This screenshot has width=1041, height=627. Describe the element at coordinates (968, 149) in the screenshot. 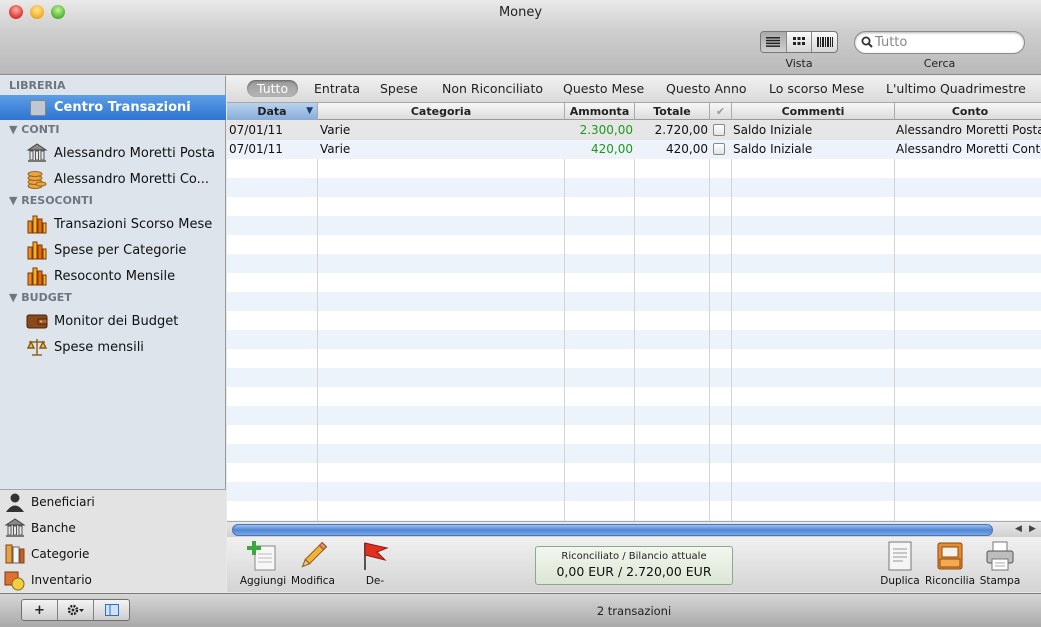

I see `cell-account: Alessandro Moretti Conto` at that location.